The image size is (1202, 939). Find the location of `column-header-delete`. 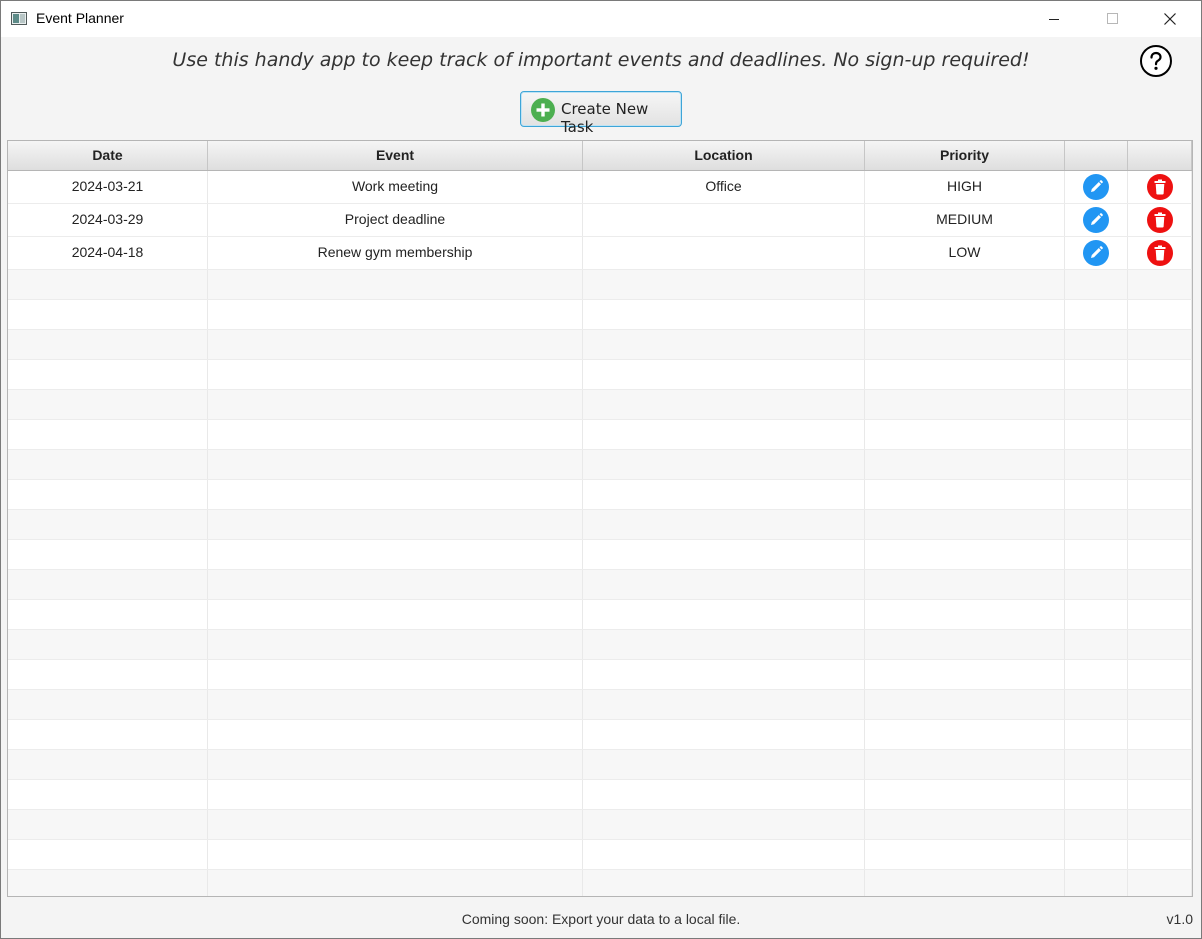

column-header-delete is located at coordinates (1160, 155).